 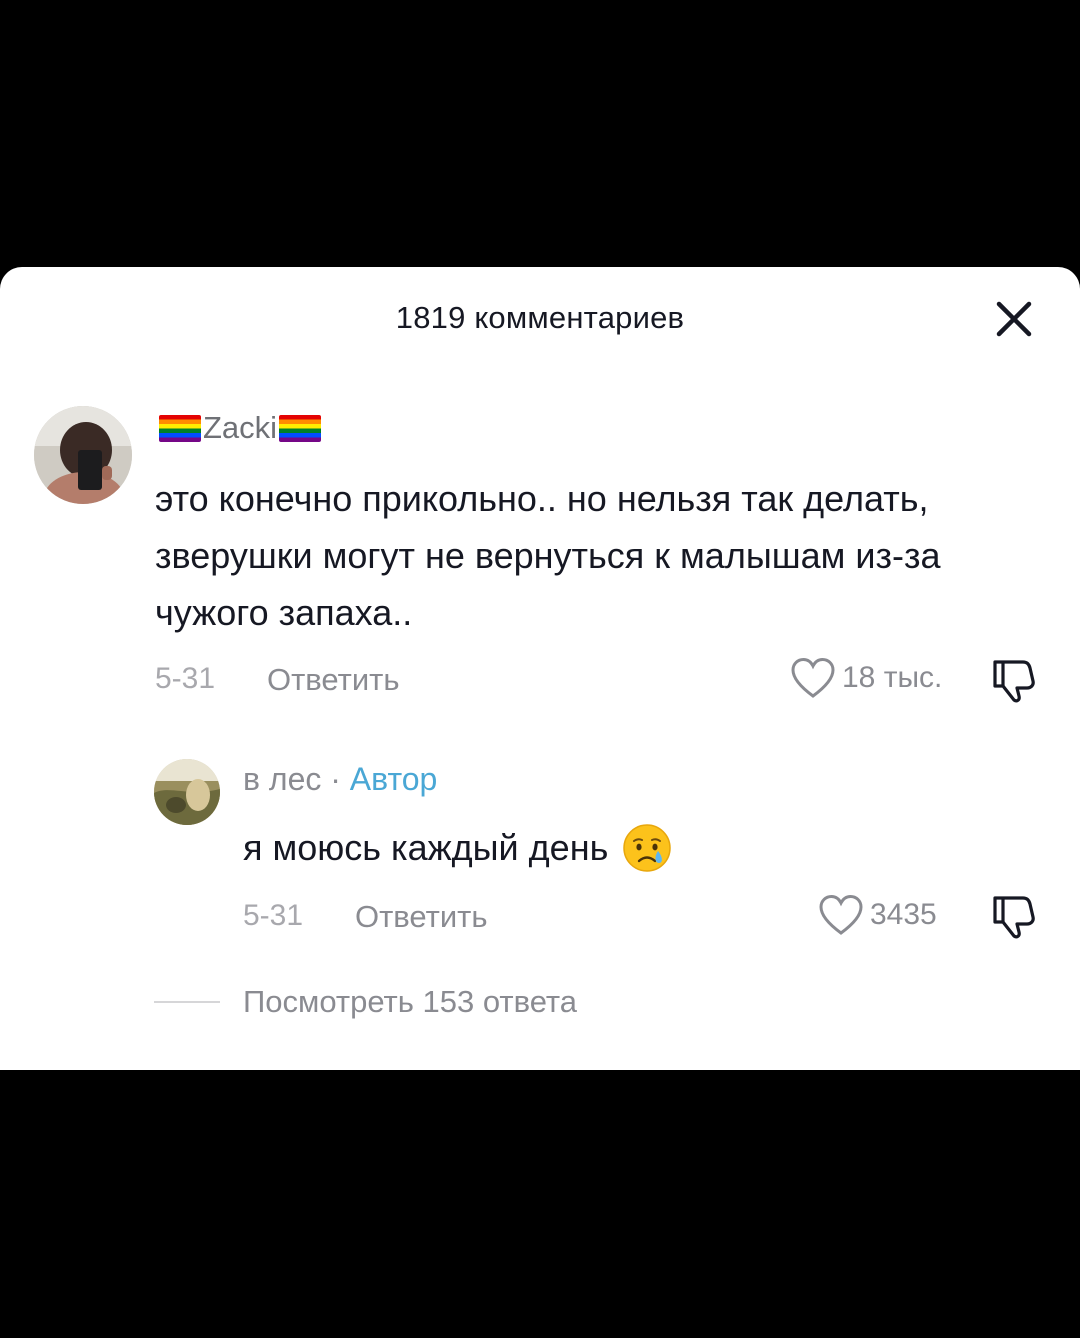 I want to click on reply-date: 5-31, so click(x=273, y=915).